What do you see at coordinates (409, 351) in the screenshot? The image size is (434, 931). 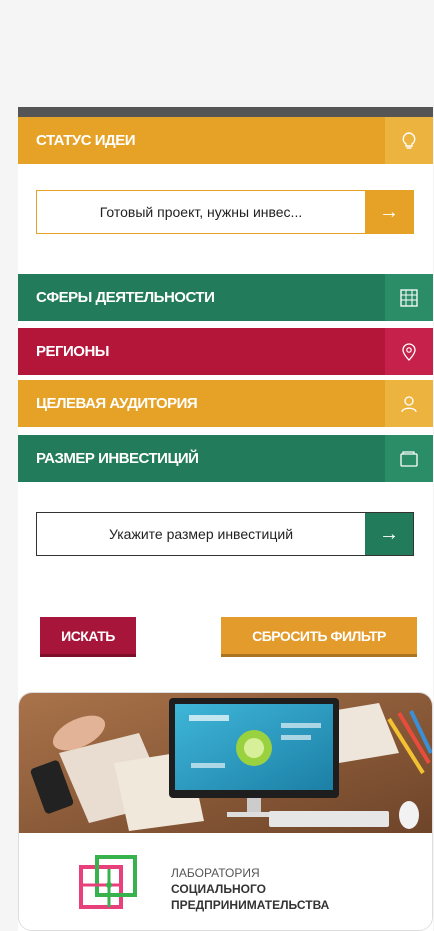 I see `map-pin-icon` at bounding box center [409, 351].